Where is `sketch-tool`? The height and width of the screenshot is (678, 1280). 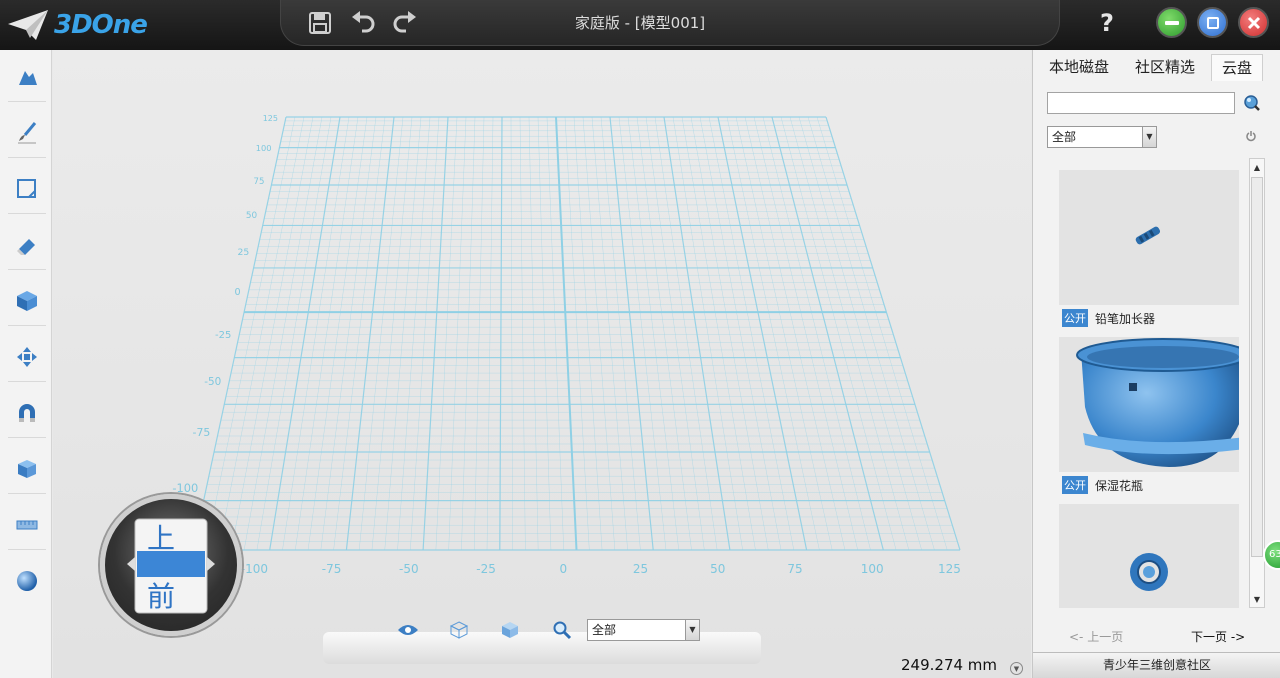 sketch-tool is located at coordinates (27, 133).